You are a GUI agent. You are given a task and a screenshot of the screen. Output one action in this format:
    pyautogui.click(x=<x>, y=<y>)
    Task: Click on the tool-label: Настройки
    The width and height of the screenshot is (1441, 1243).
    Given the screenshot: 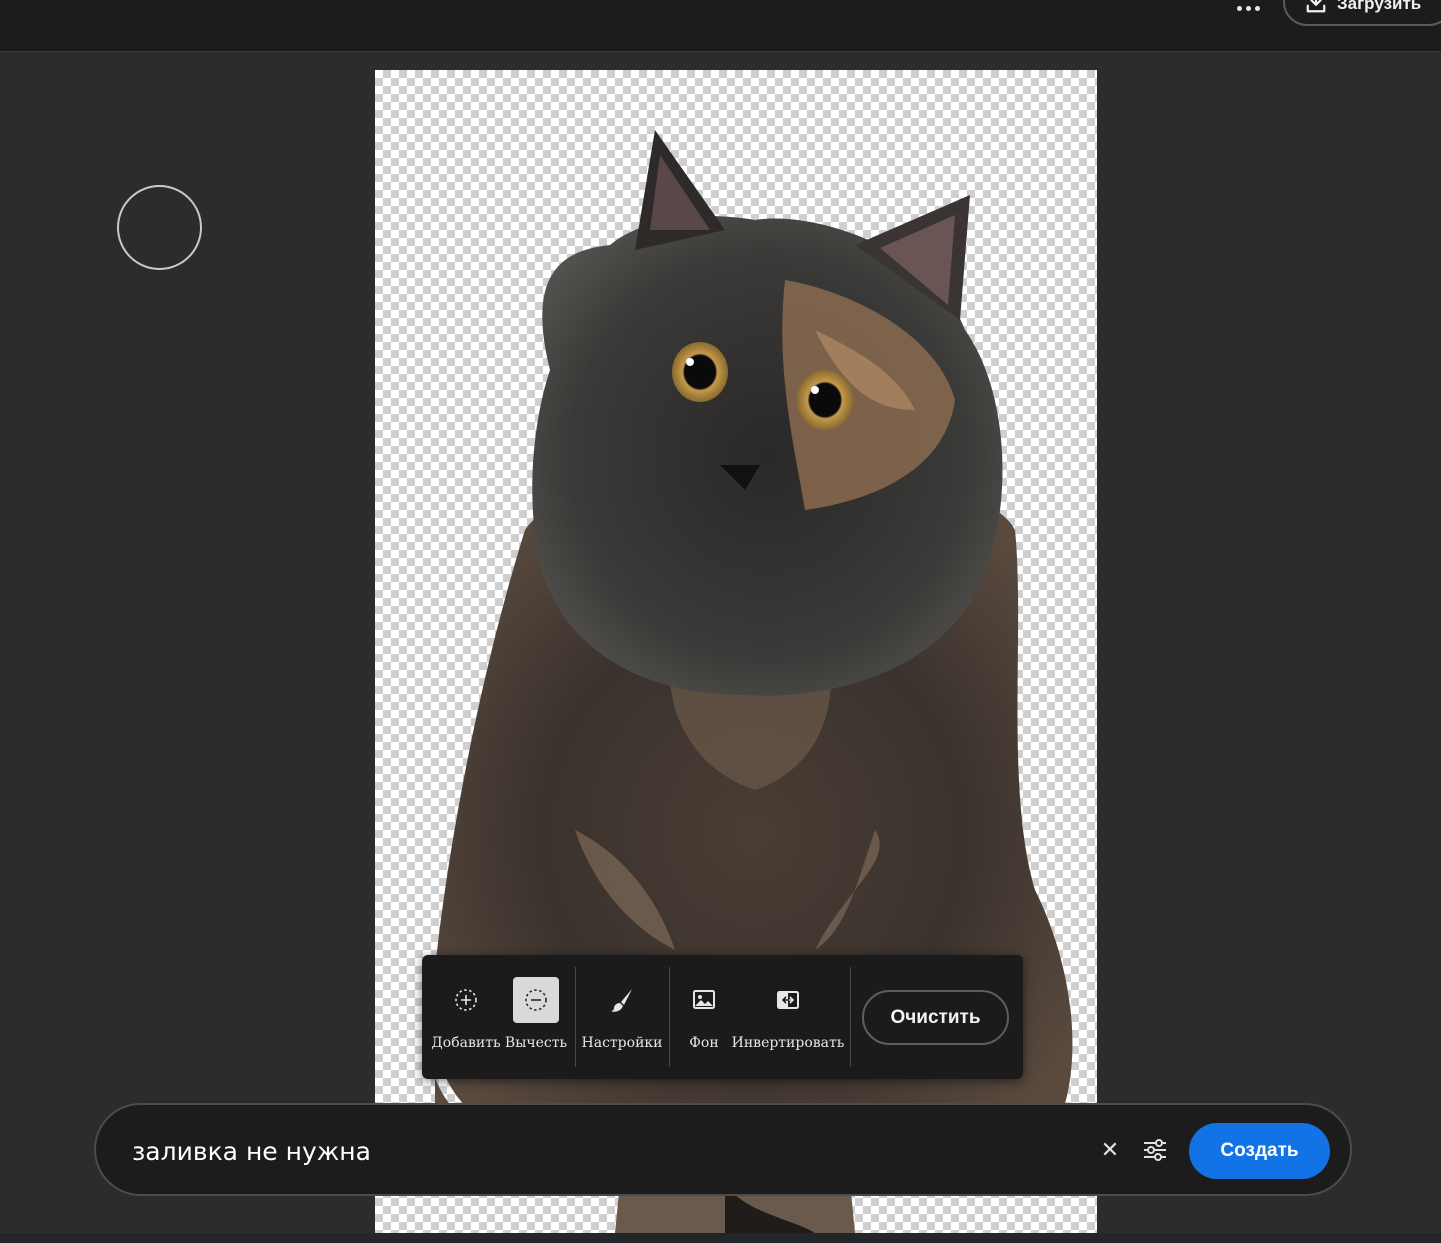 What is the action you would take?
    pyautogui.click(x=622, y=1043)
    